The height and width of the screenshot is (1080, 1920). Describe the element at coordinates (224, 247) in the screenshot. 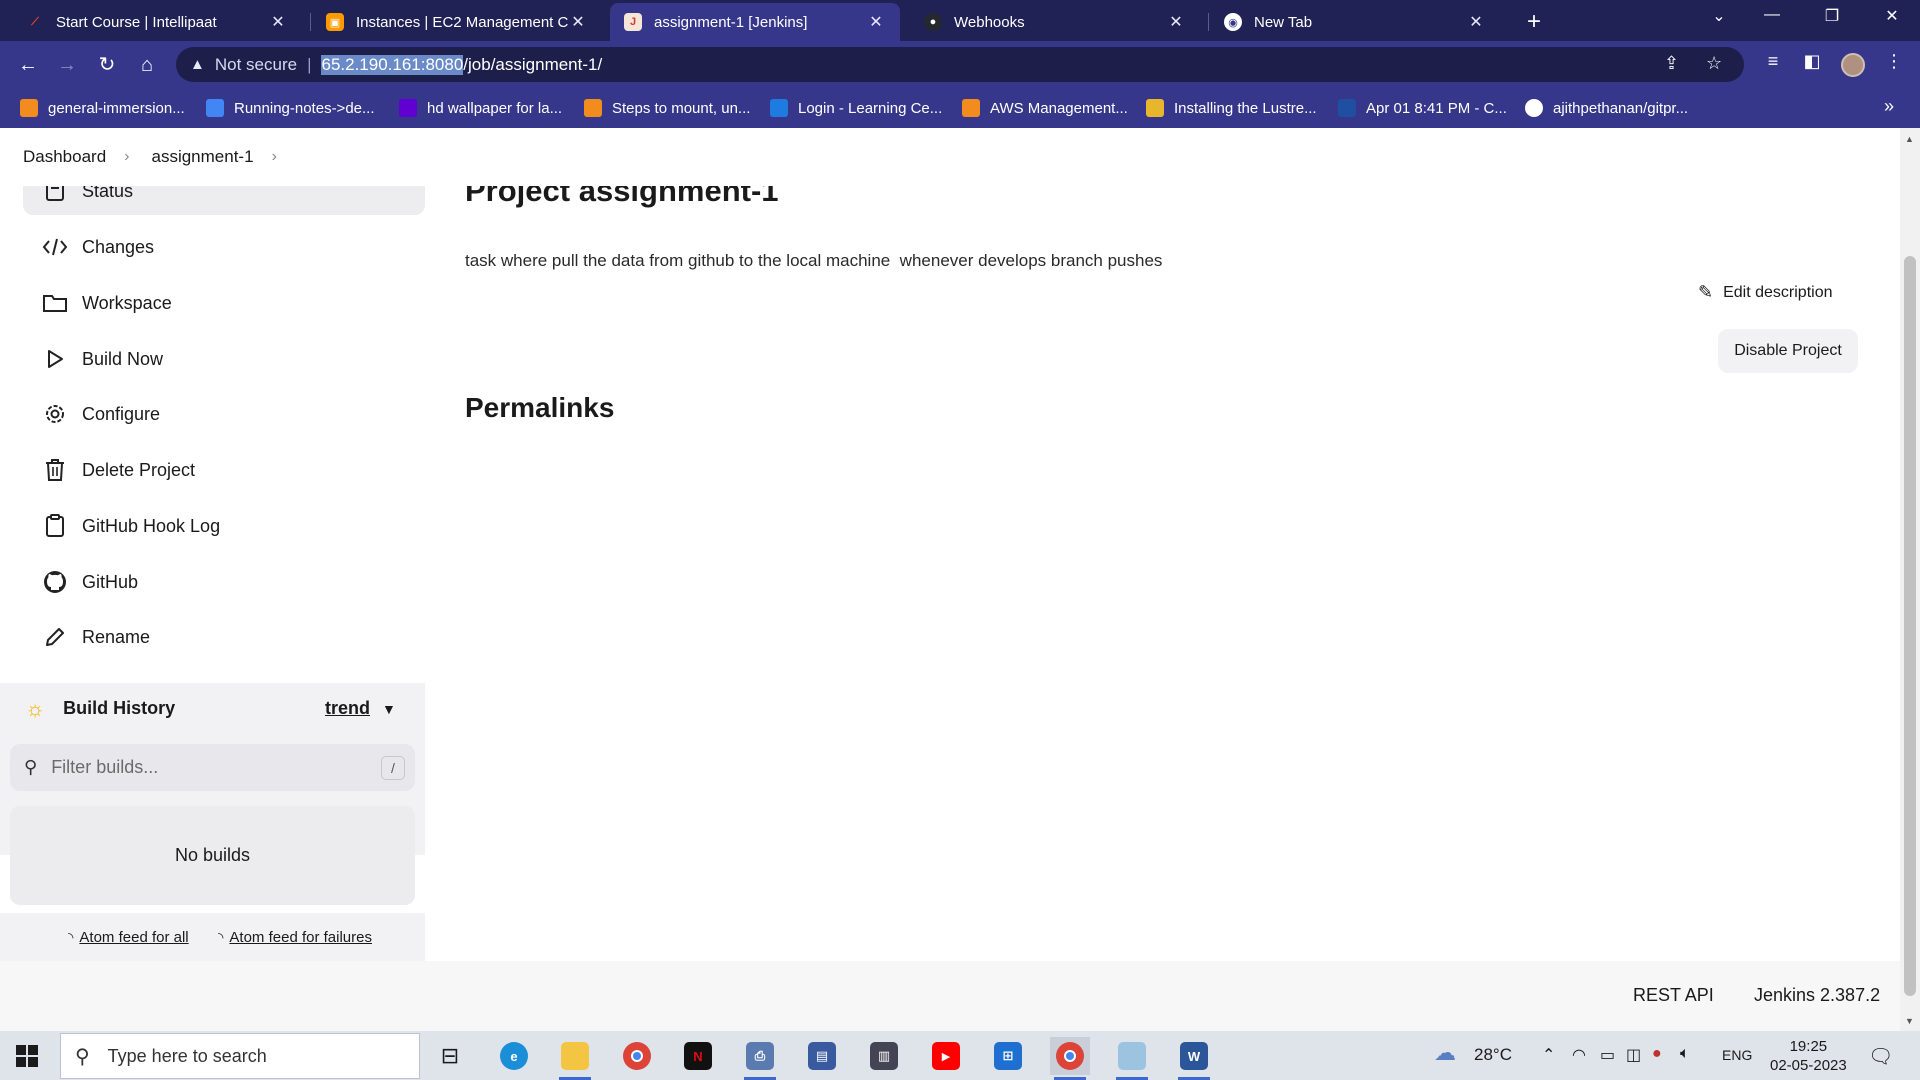

I see `sidebar-item-changes: Changes` at that location.